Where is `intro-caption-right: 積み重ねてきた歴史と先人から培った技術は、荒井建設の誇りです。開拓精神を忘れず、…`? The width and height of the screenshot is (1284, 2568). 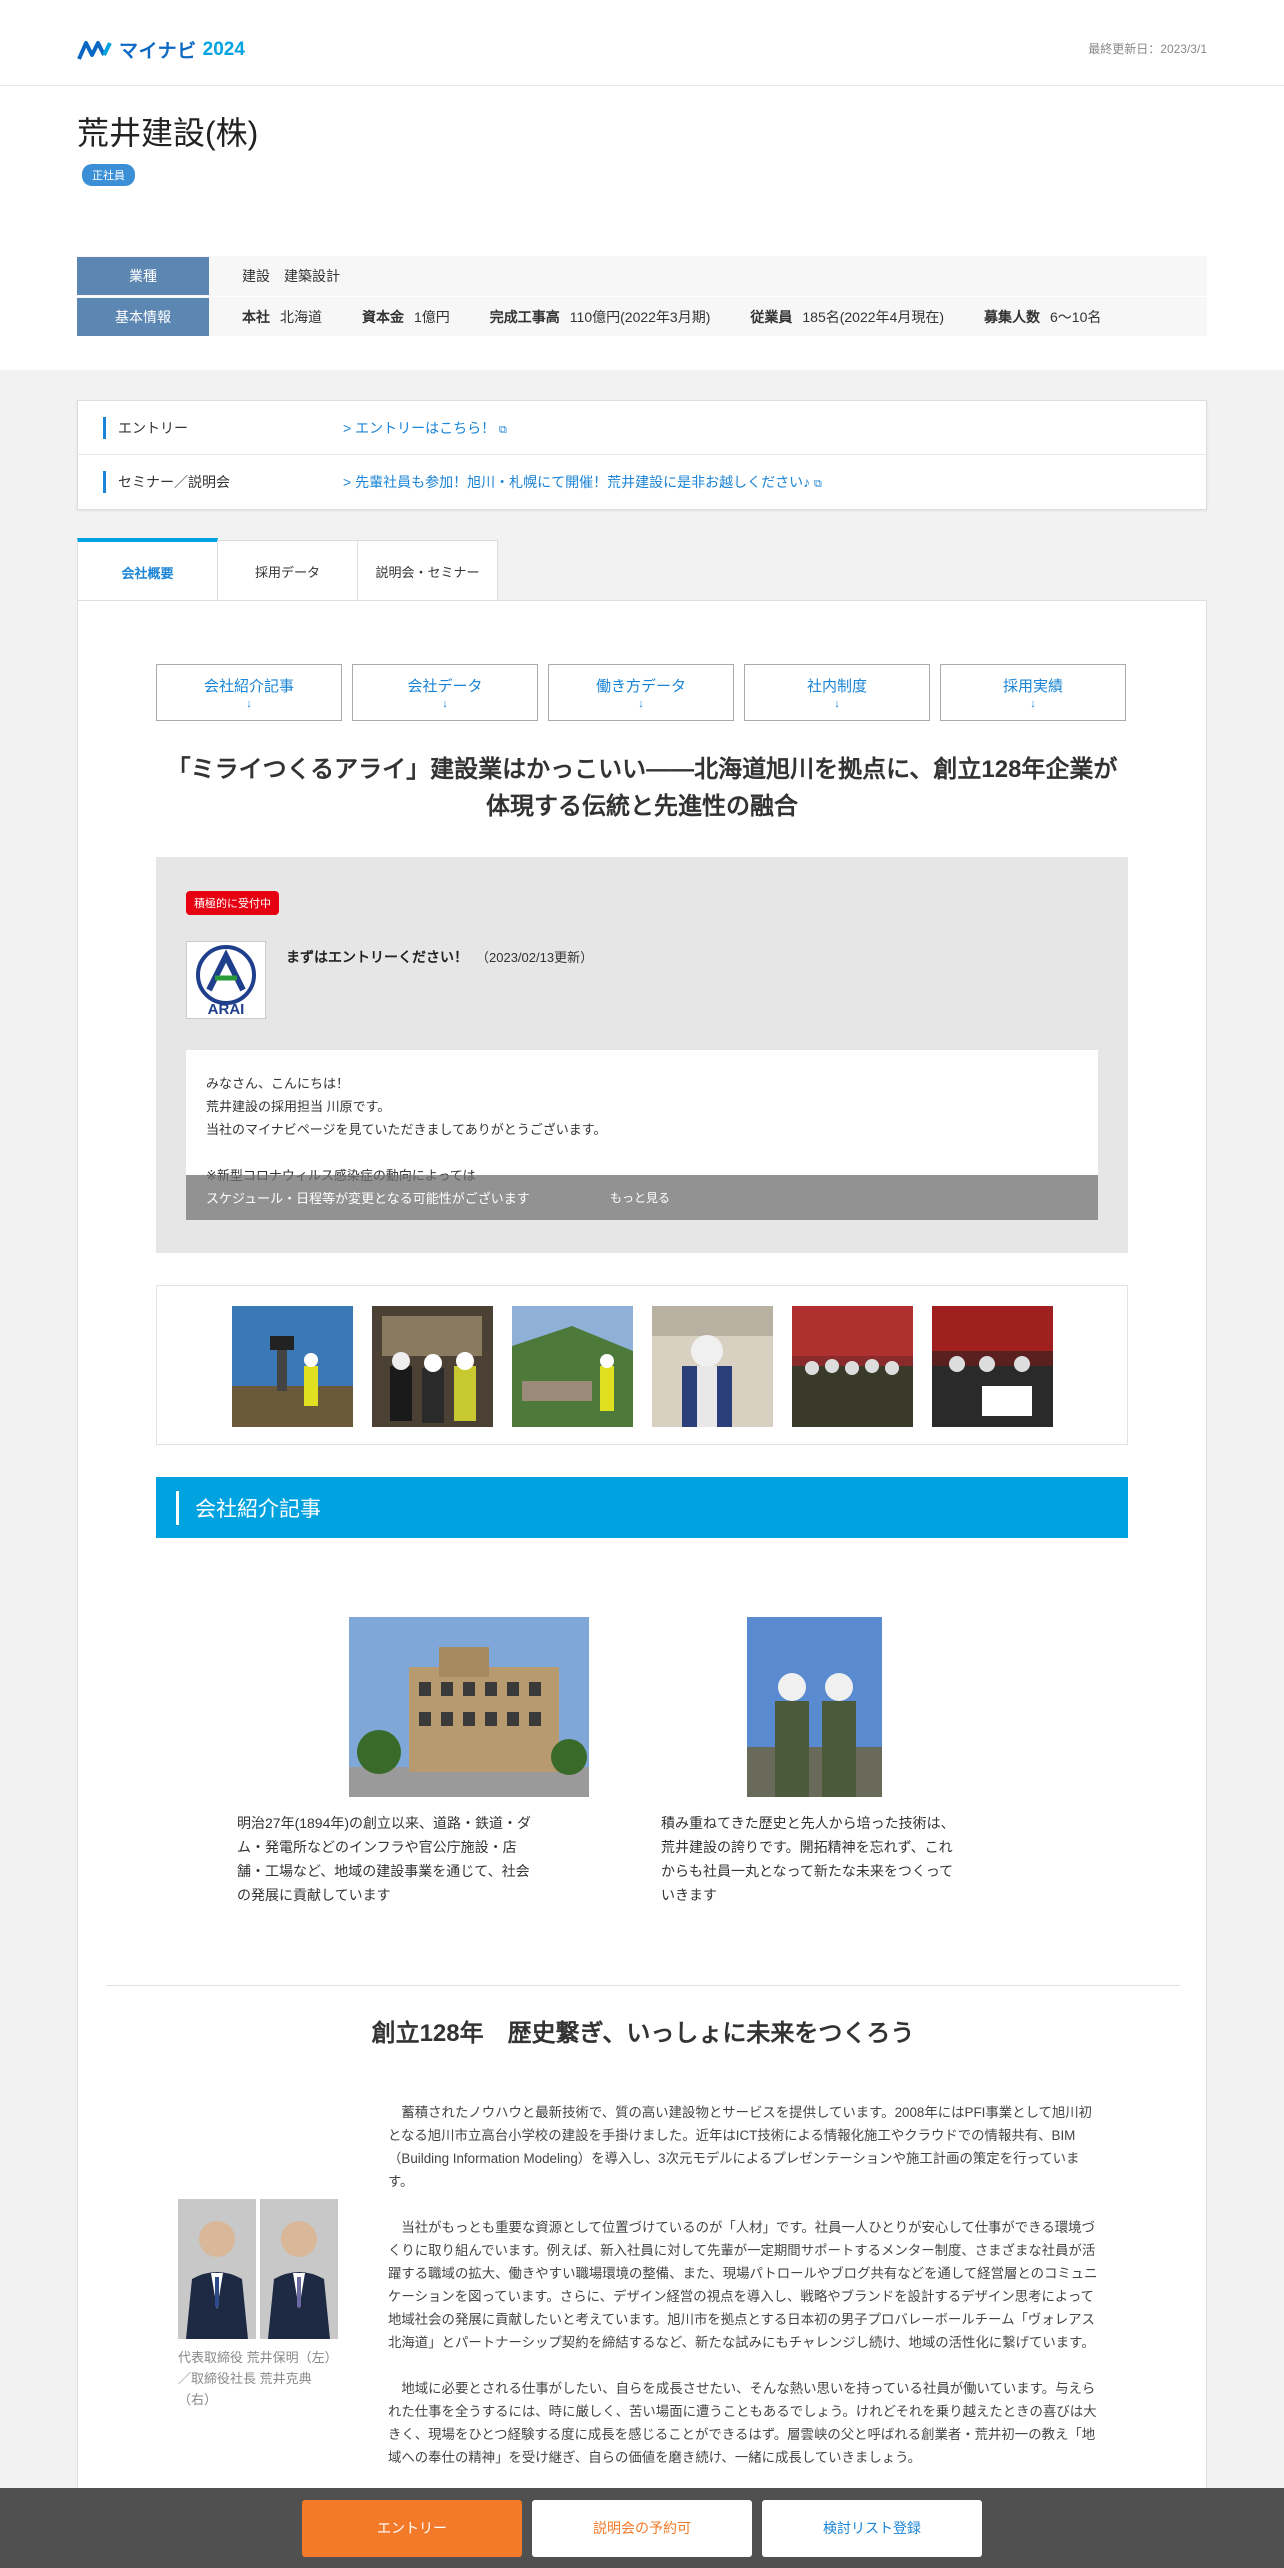
intro-caption-right: 積み重ねてきた歴史と先人から培った技術は、荒井建設の誇りです。開拓精神を忘れず、… is located at coordinates (808, 1859).